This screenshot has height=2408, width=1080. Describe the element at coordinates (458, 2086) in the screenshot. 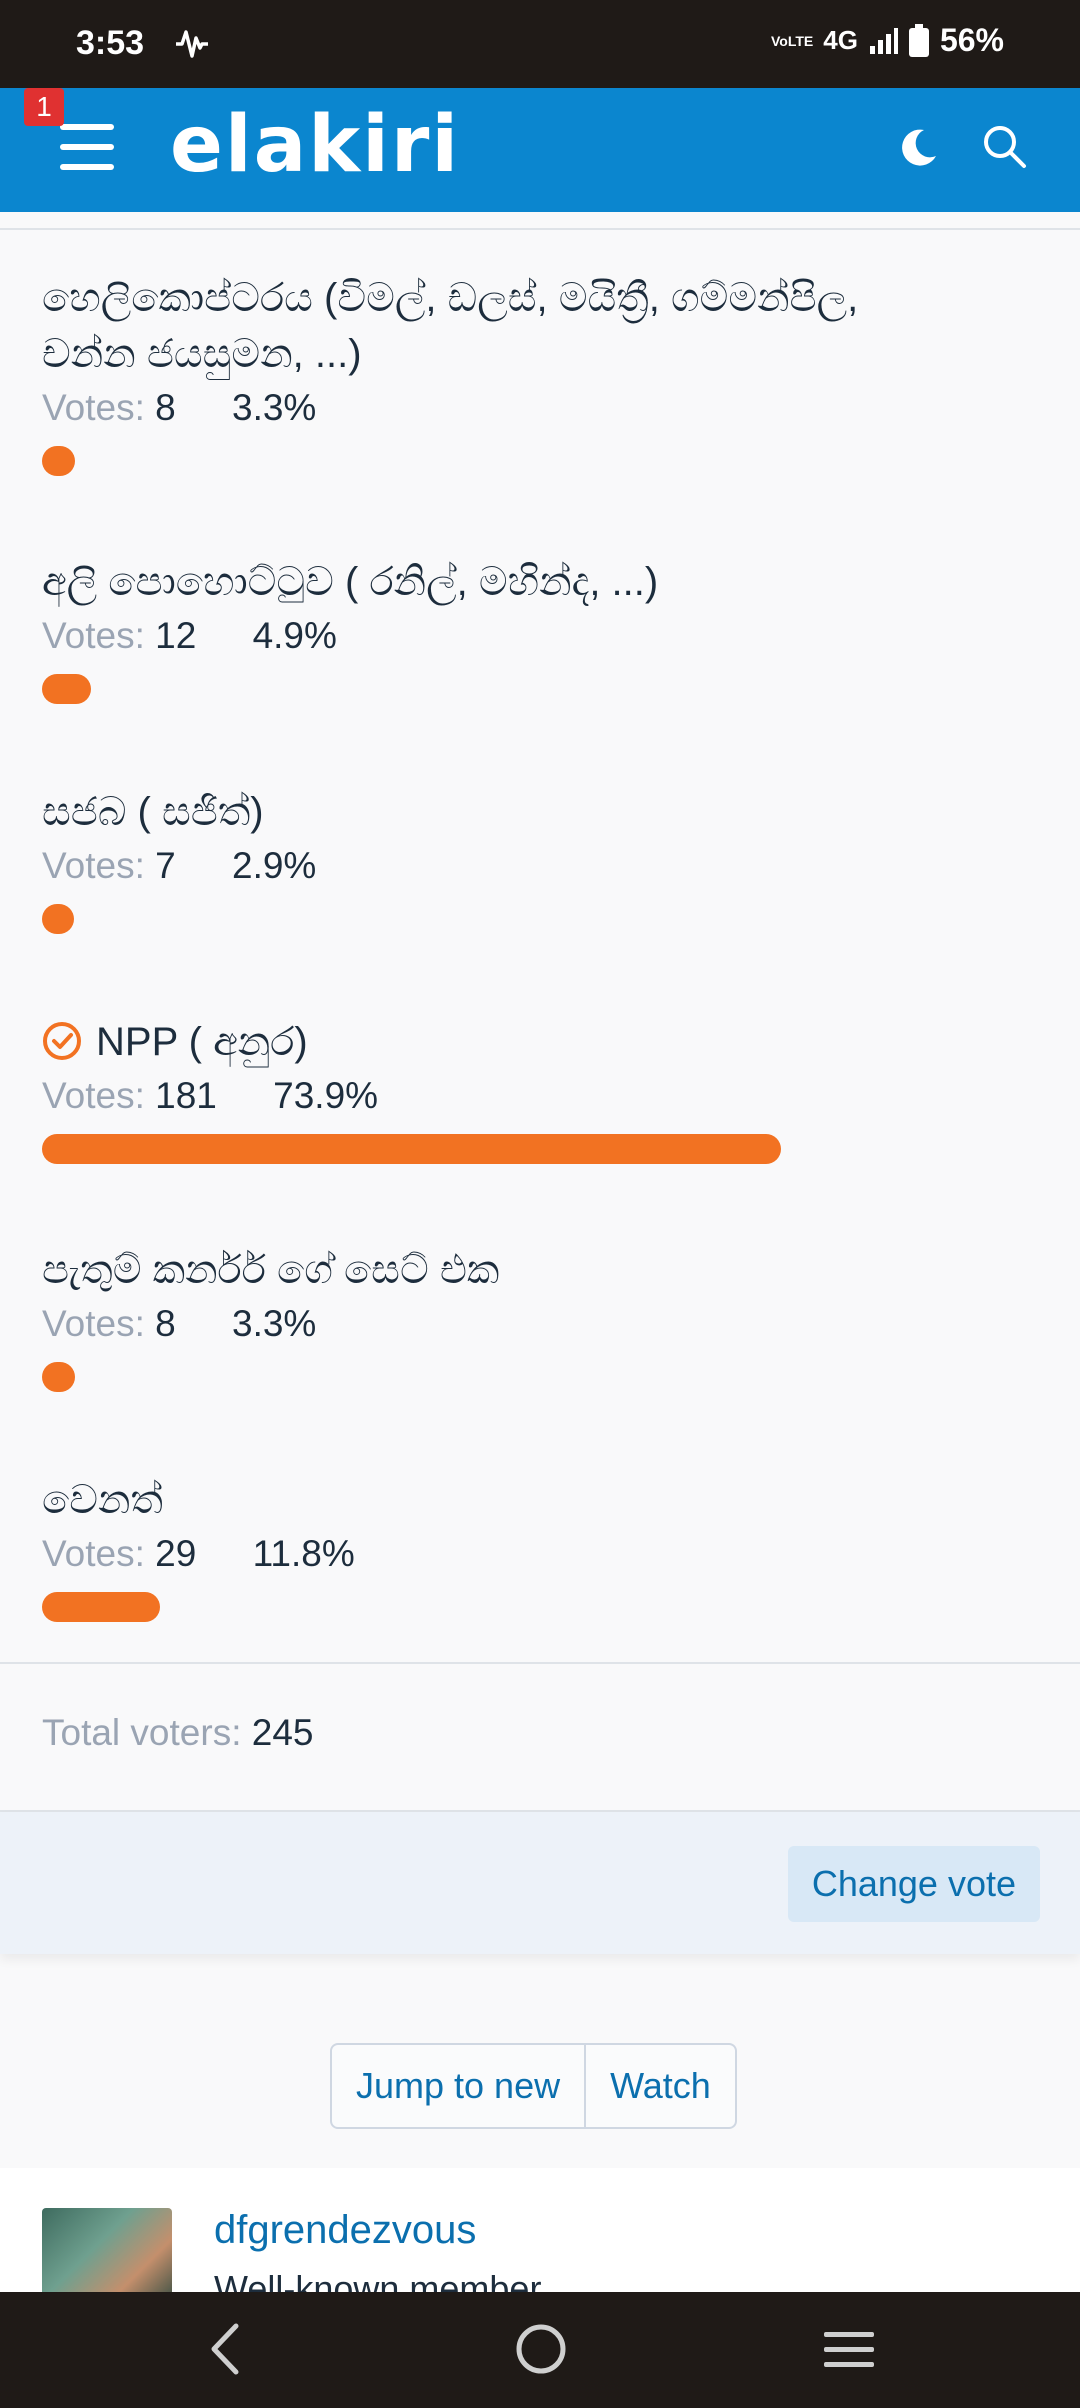

I see `jump-to-new-button: Jump to new` at that location.